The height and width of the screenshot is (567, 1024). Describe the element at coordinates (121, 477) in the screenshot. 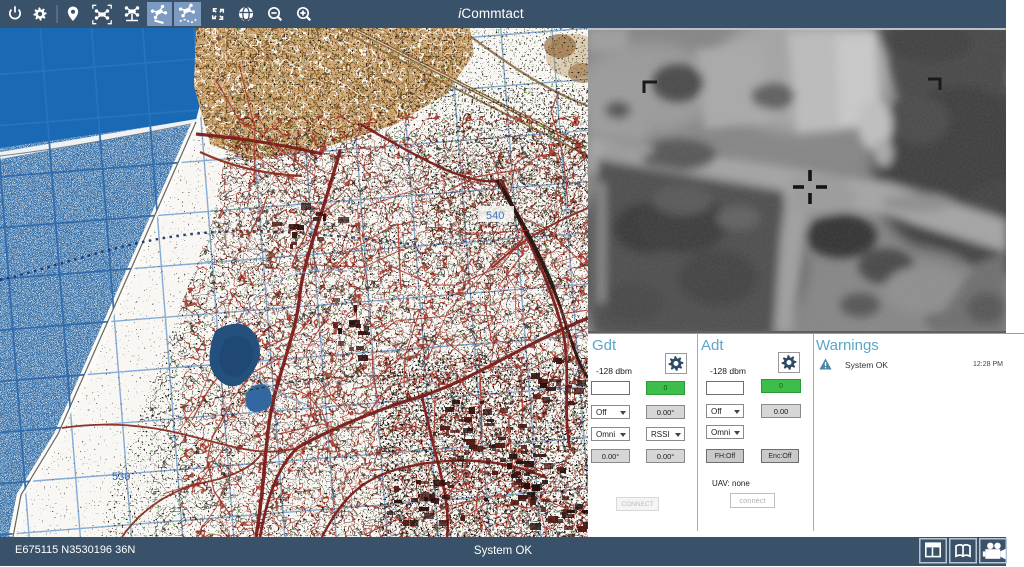

I see `svg-text: 530` at that location.